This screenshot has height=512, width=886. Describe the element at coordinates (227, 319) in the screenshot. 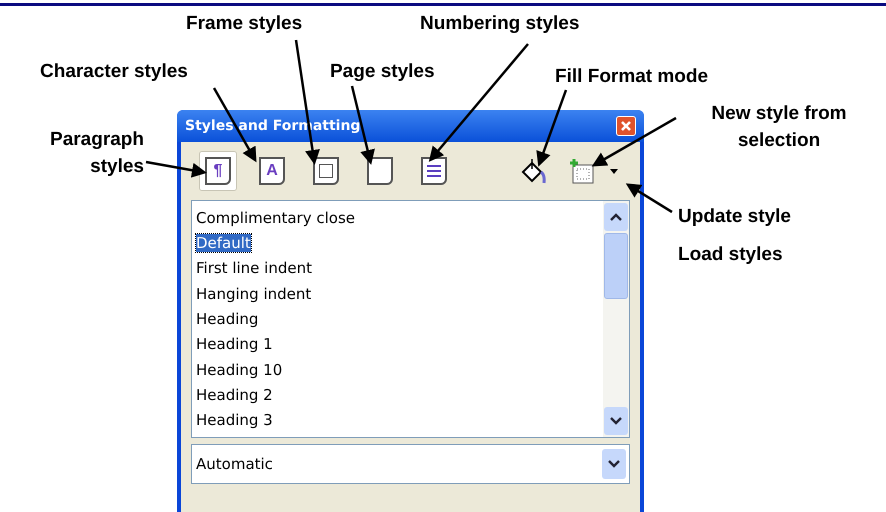

I see `style-list-item: Heading` at that location.